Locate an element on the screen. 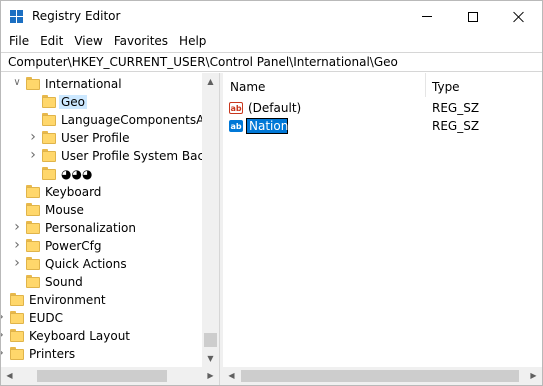  menu-view: View is located at coordinates (88, 42).